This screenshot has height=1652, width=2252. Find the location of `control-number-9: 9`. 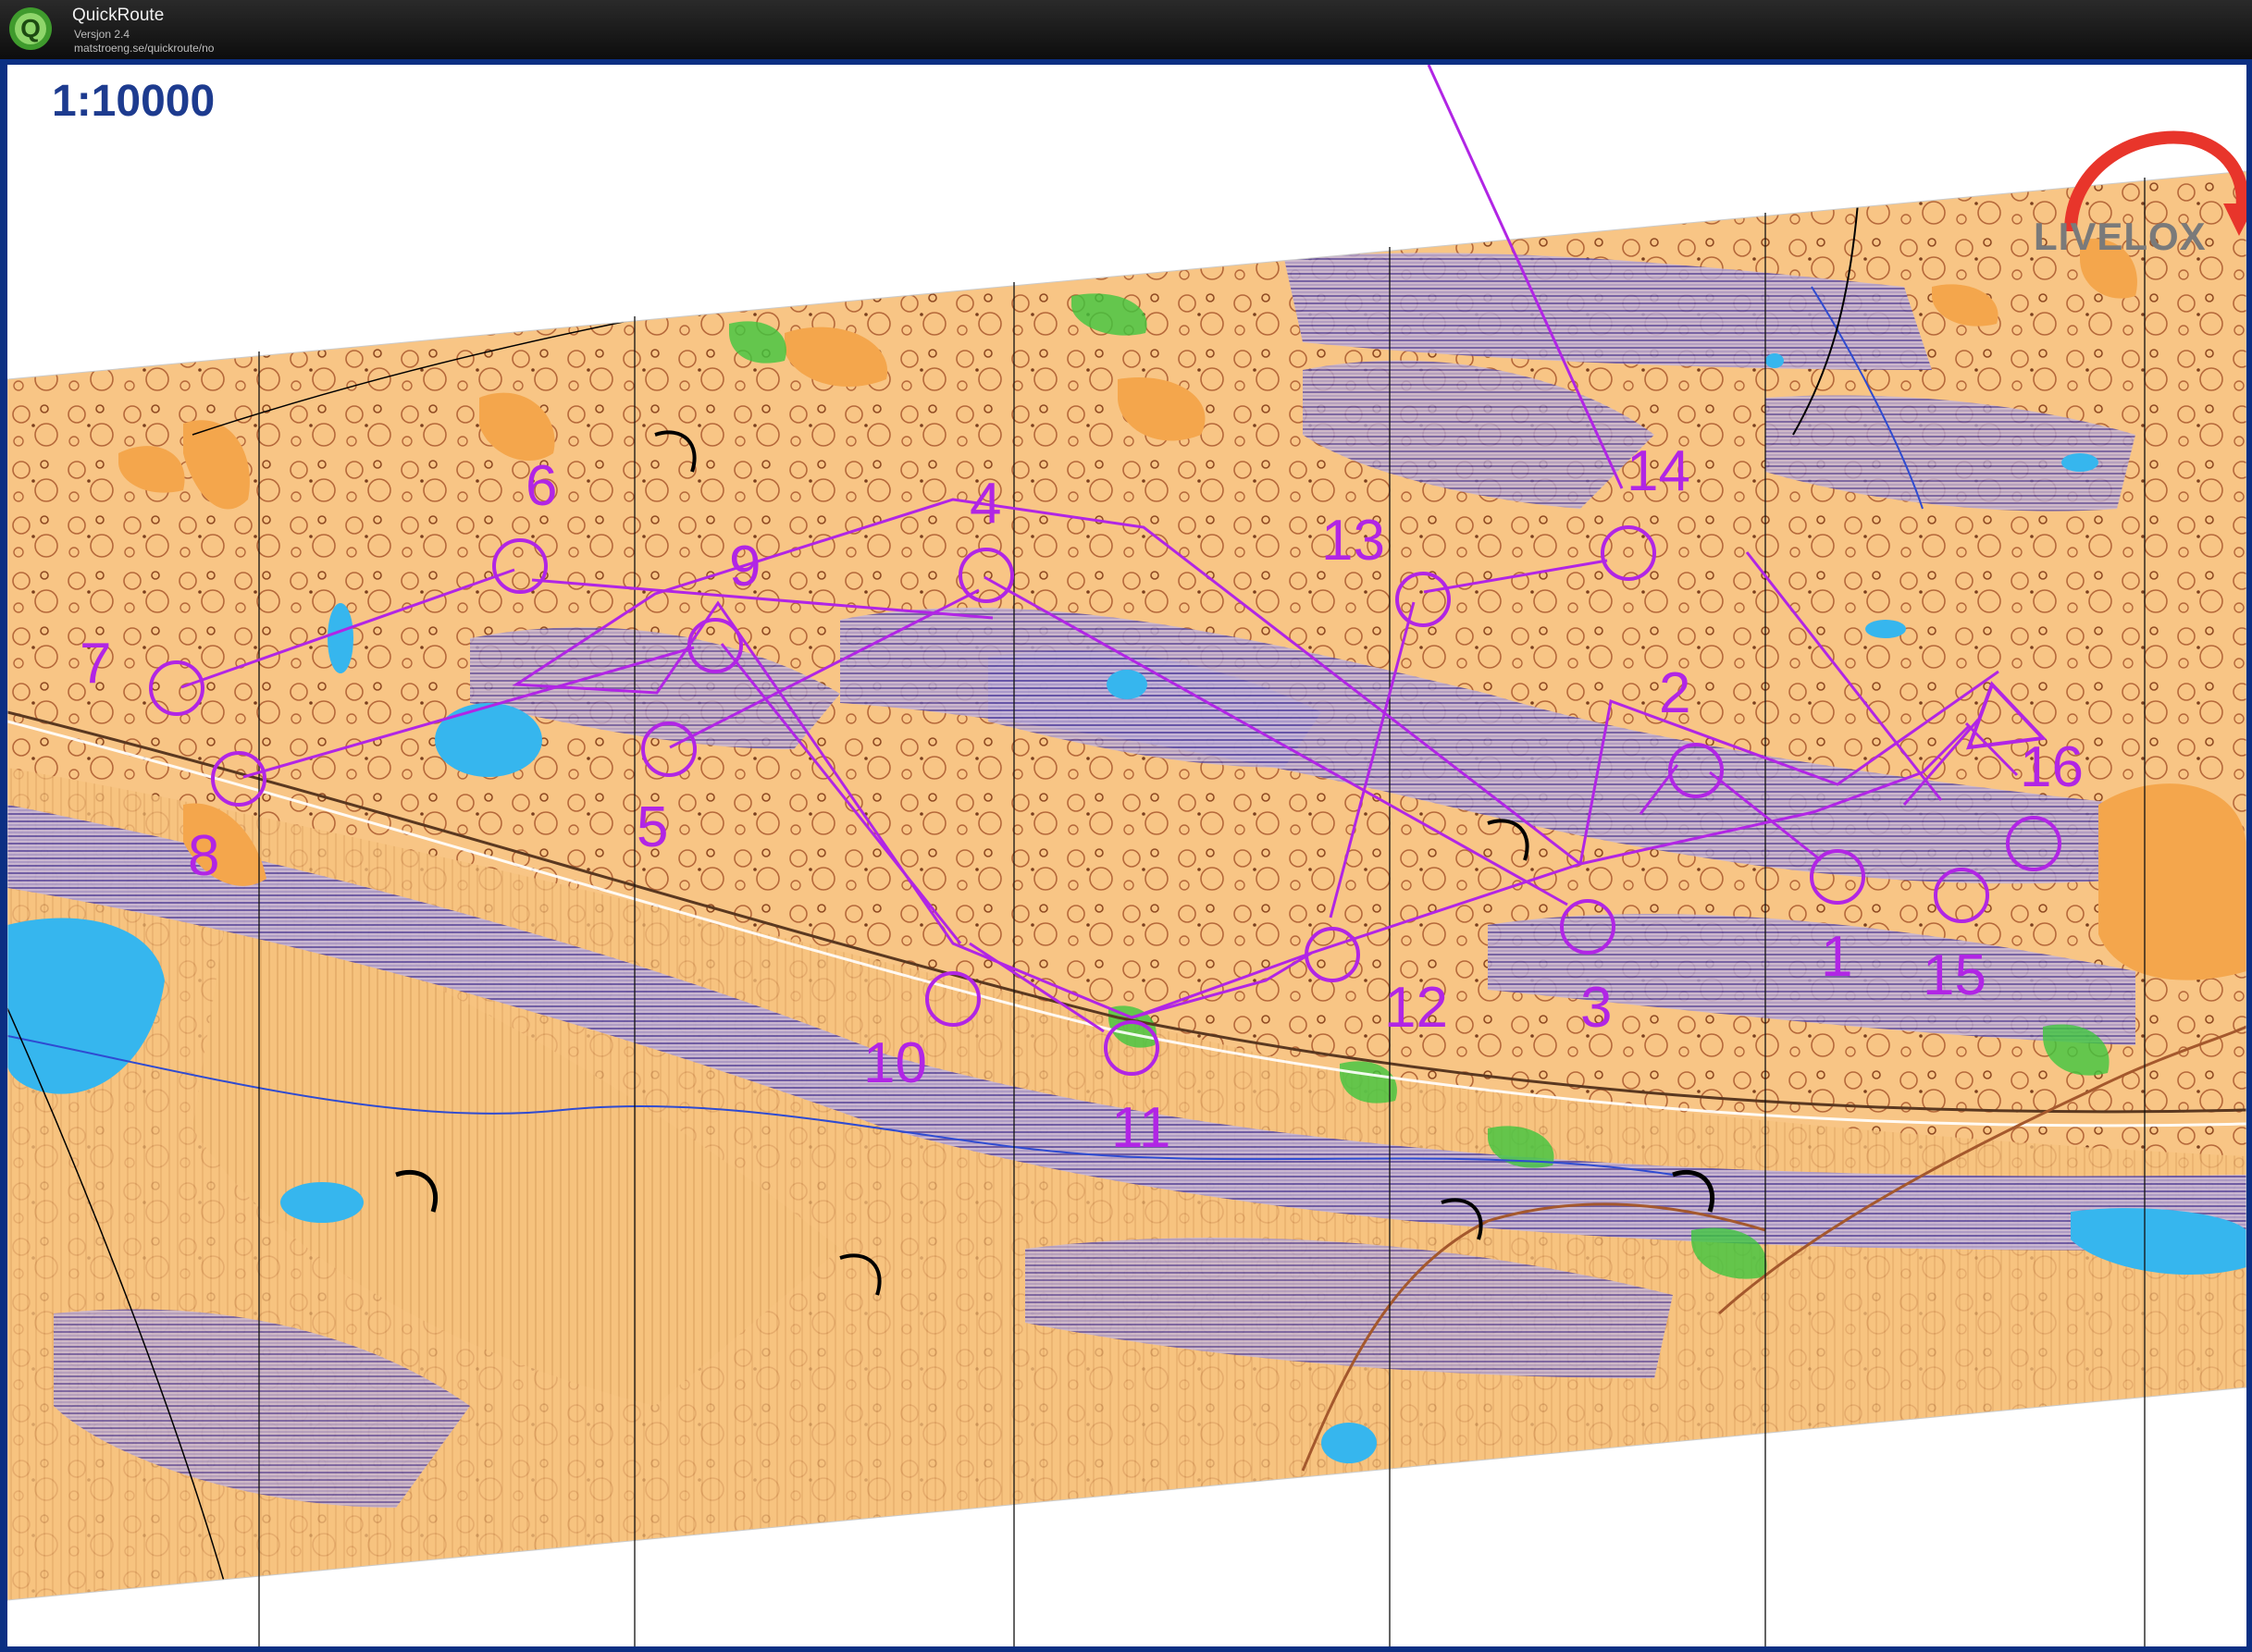

control-number-9: 9 is located at coordinates (745, 566).